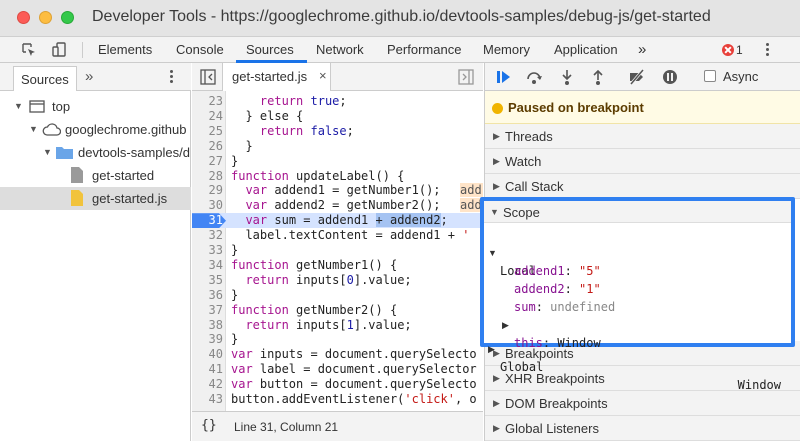 This screenshot has width=800, height=441. Describe the element at coordinates (95, 106) in the screenshot. I see `tree-item-top: ▼ top` at that location.